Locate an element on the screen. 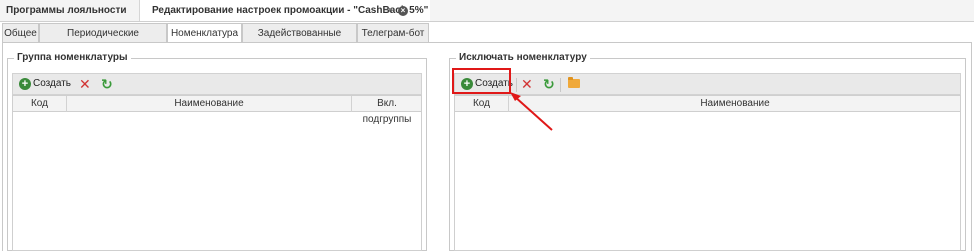 The height and width of the screenshot is (251, 974). left-create-button: + Создать is located at coordinates (46, 84).